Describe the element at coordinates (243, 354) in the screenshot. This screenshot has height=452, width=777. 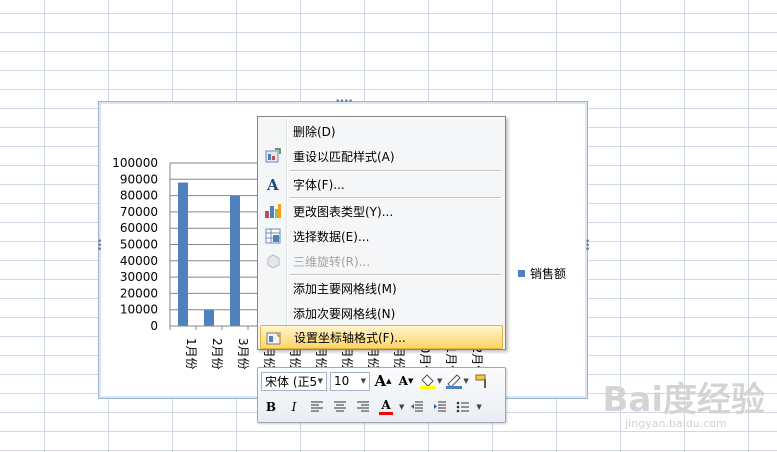
I see `x-tick-label: 3月份` at that location.